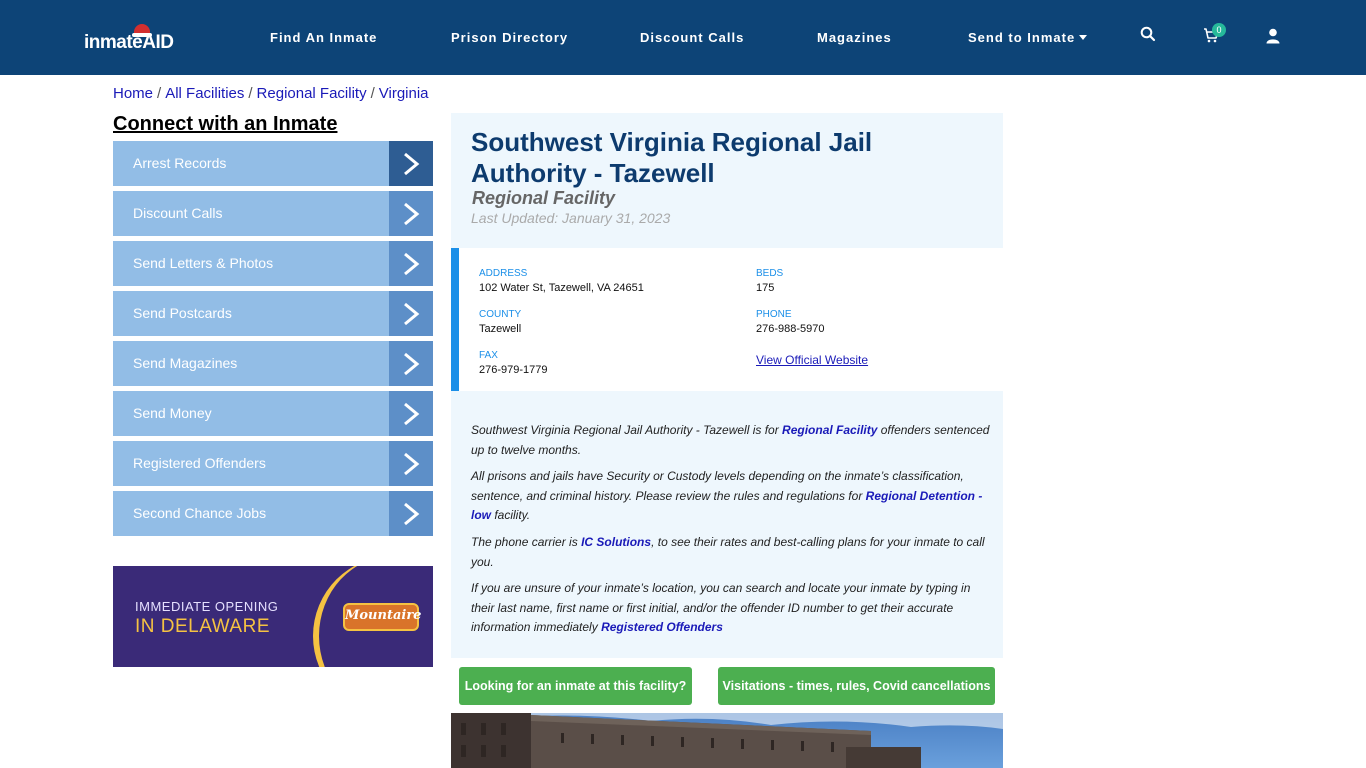 This screenshot has width=1366, height=768. Describe the element at coordinates (544, 198) in the screenshot. I see `facility-type: Regional Facility` at that location.